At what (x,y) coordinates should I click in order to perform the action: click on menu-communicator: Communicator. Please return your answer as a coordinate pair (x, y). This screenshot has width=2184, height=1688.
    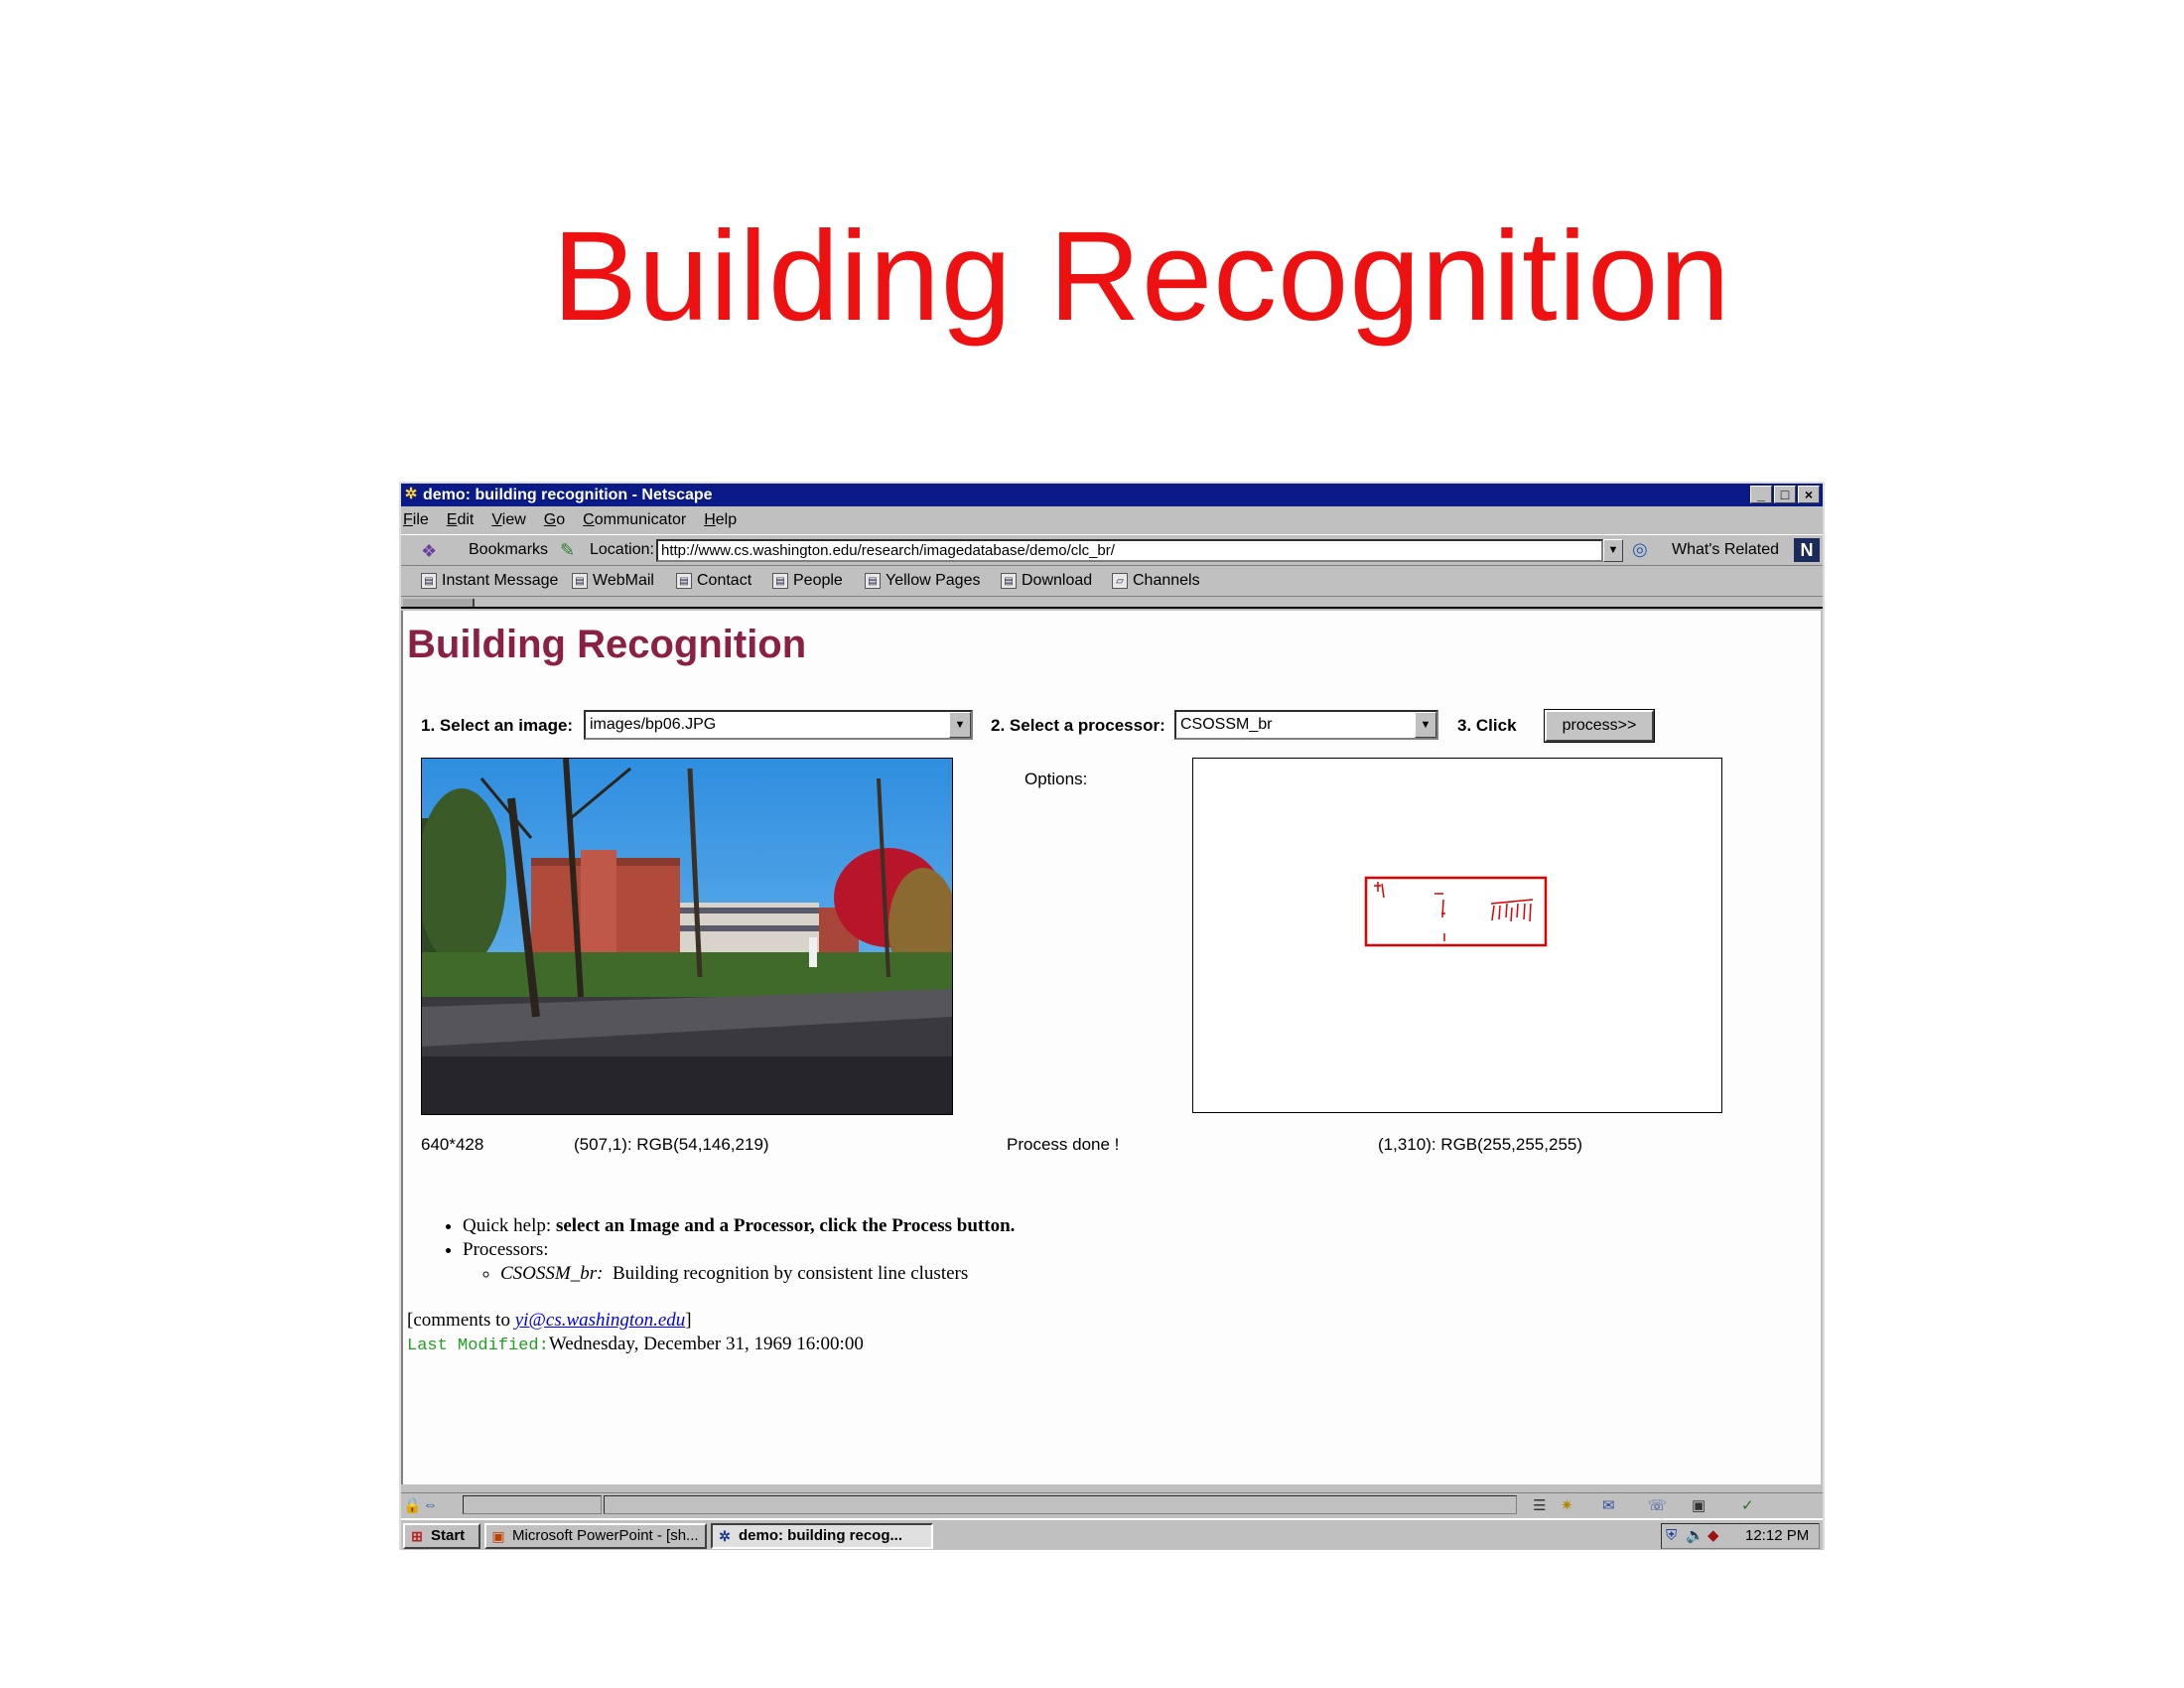
    Looking at the image, I should click on (634, 520).